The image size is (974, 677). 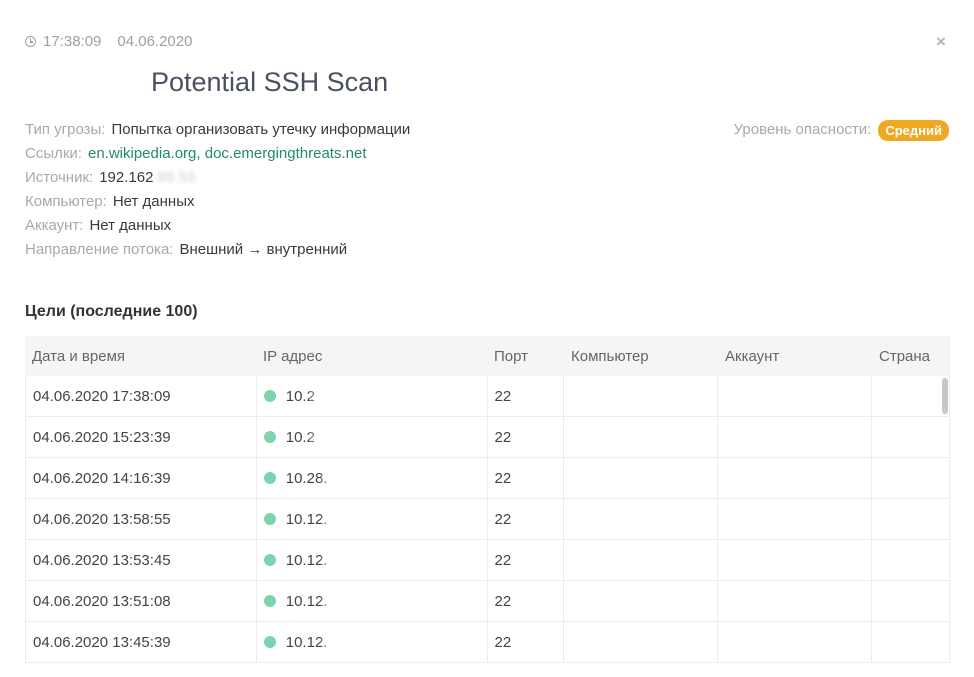 What do you see at coordinates (141, 519) in the screenshot?
I see `cell-datetime: 04.06.2020 13:58:55` at bounding box center [141, 519].